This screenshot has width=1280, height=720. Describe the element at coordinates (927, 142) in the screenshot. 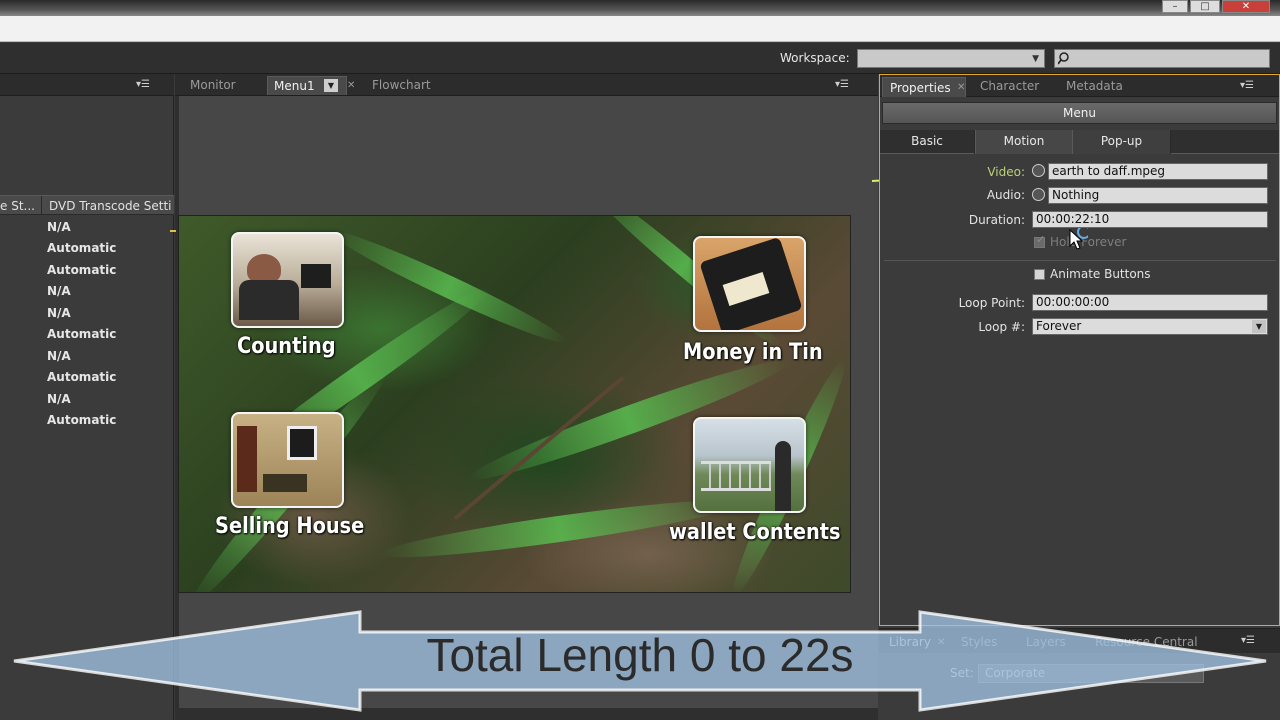

I see `subtab-basic: Basic` at that location.